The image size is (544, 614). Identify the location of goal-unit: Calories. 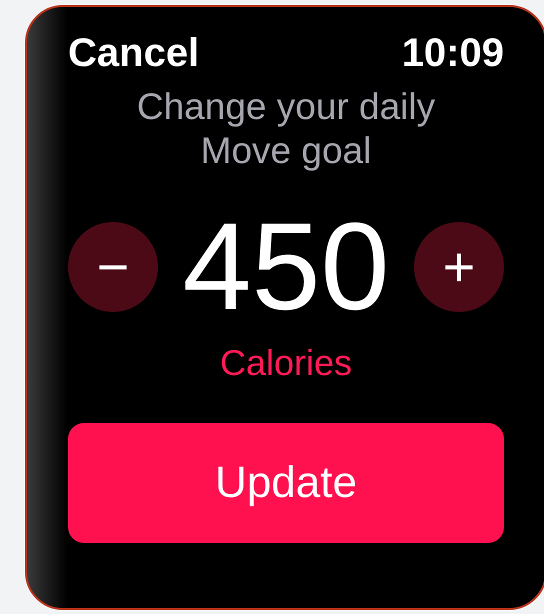
(286, 363).